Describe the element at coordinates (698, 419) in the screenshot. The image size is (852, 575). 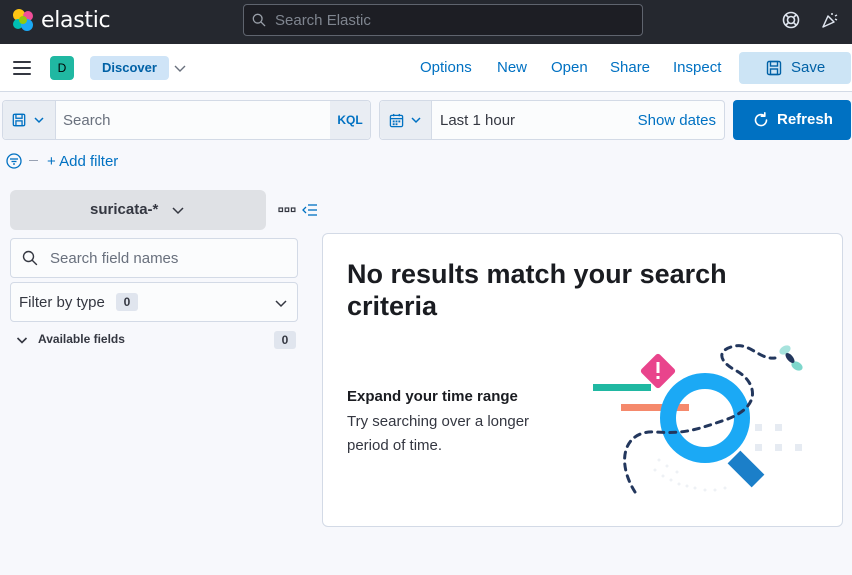
I see `no-results-illustration` at that location.